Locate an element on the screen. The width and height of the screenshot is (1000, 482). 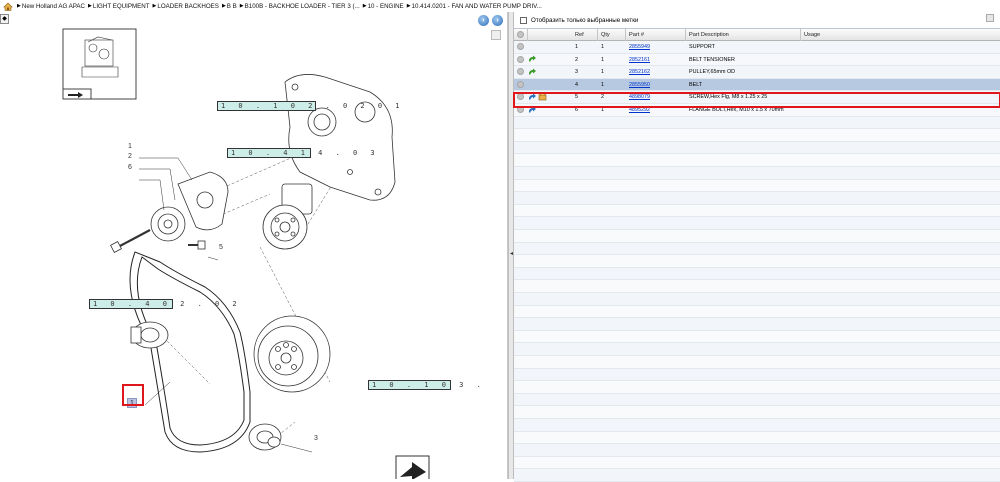
column-part-description: Part Description is located at coordinates (743, 35).